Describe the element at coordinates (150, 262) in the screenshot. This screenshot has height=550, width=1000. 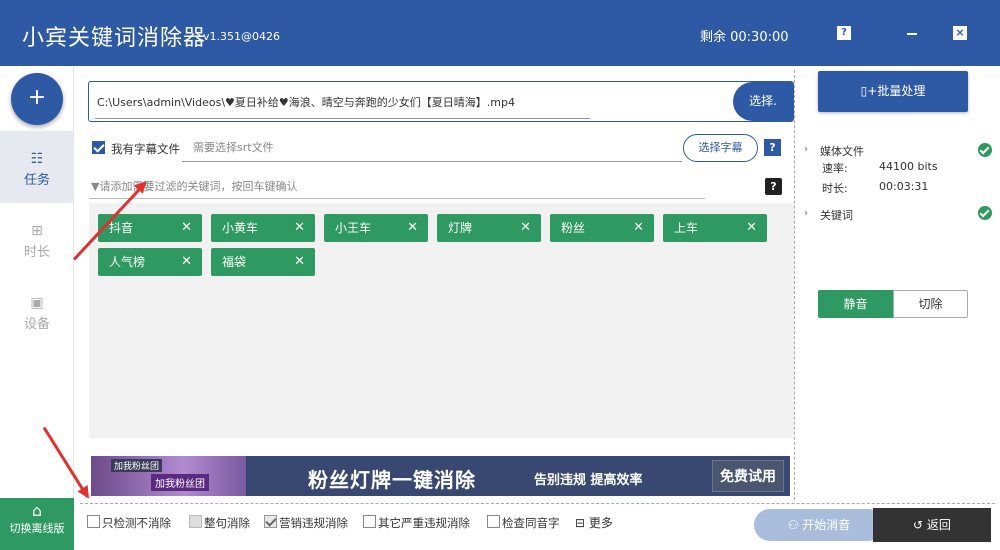
I see `keyword-tag: 人气榜 ✕` at that location.